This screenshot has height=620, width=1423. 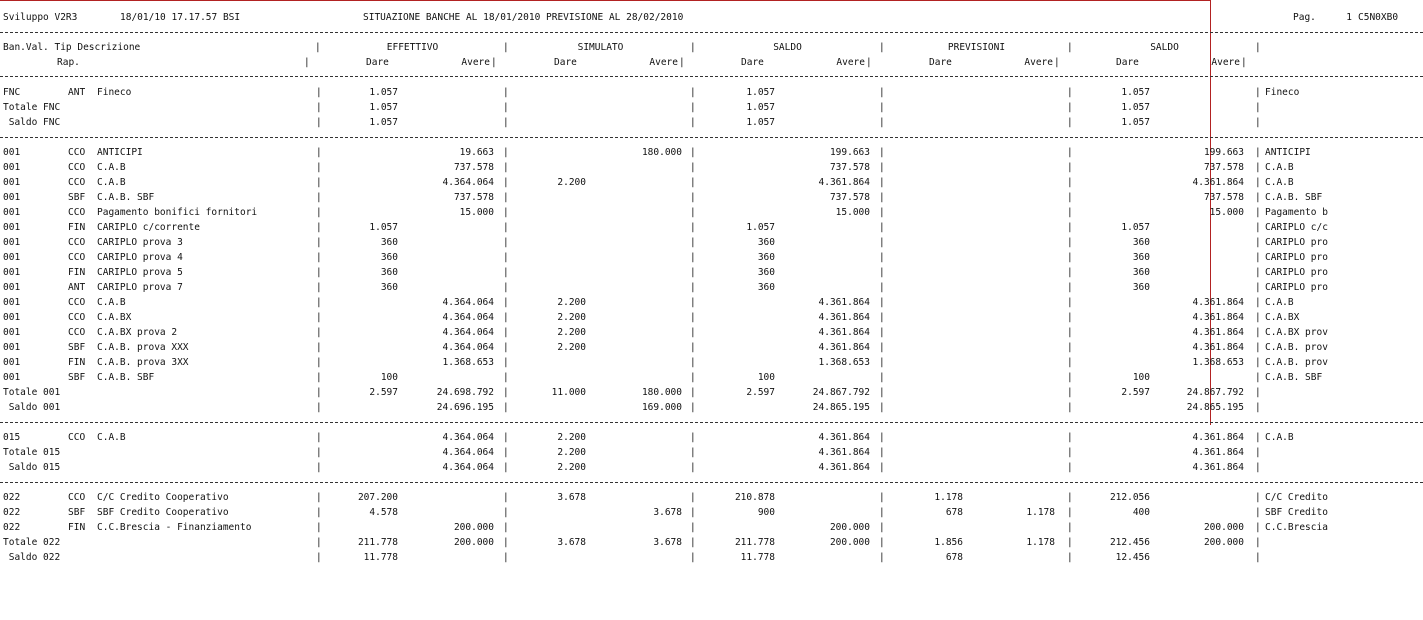 What do you see at coordinates (841, 392) in the screenshot?
I see `amount-cell: 24.867.792` at bounding box center [841, 392].